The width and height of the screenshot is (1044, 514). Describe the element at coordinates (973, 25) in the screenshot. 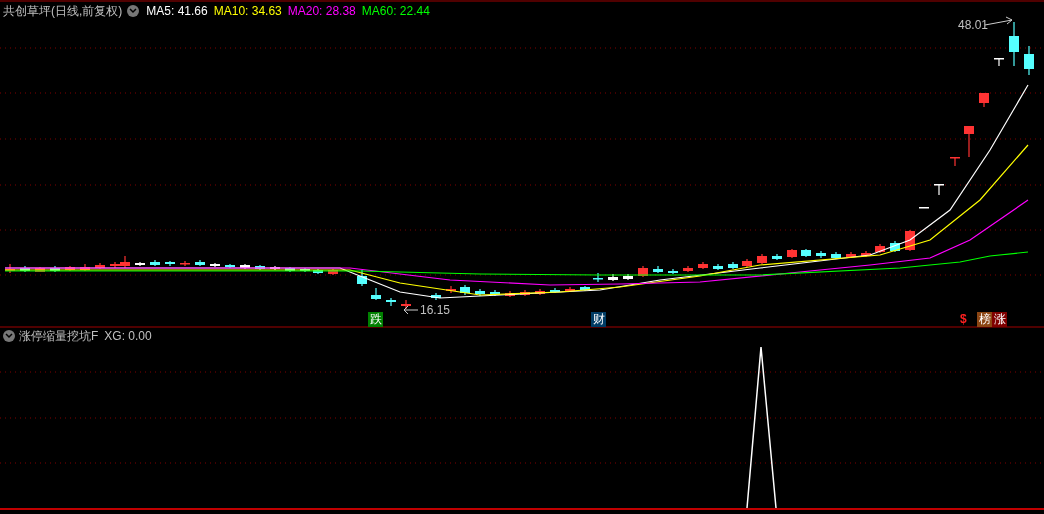

I see `high-price-label: 48.01` at that location.